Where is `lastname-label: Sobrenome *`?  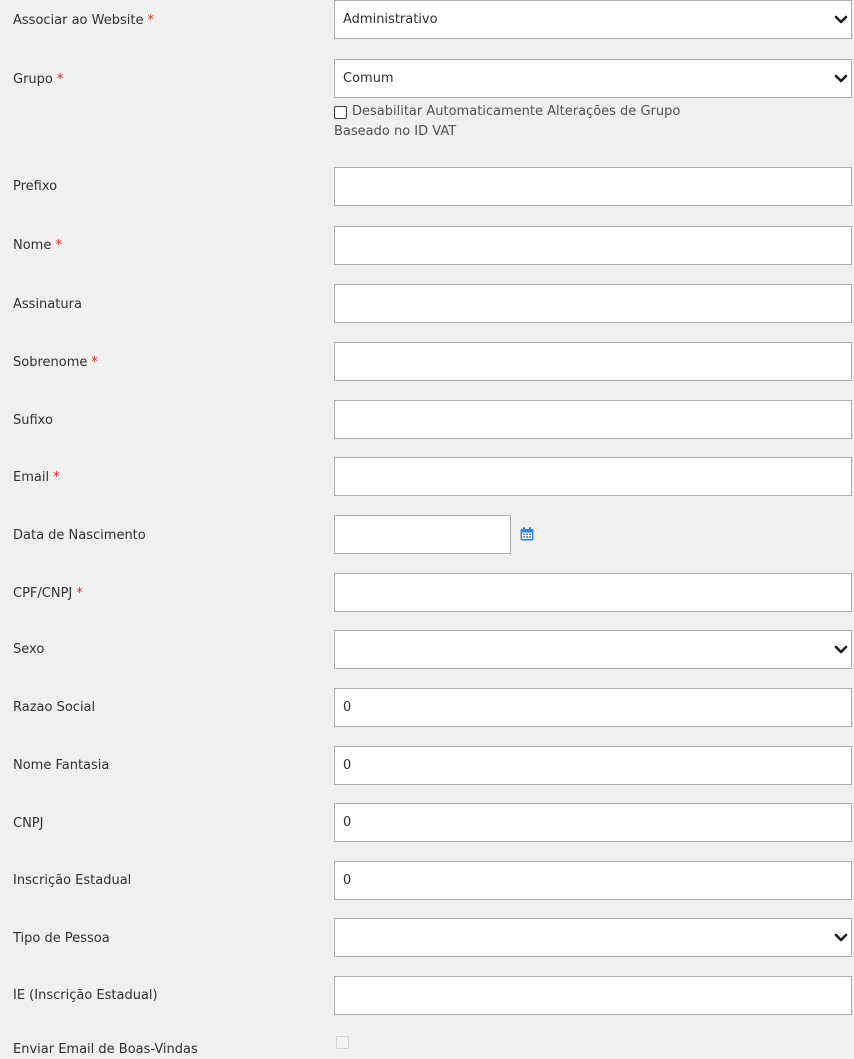 lastname-label: Sobrenome * is located at coordinates (55, 362).